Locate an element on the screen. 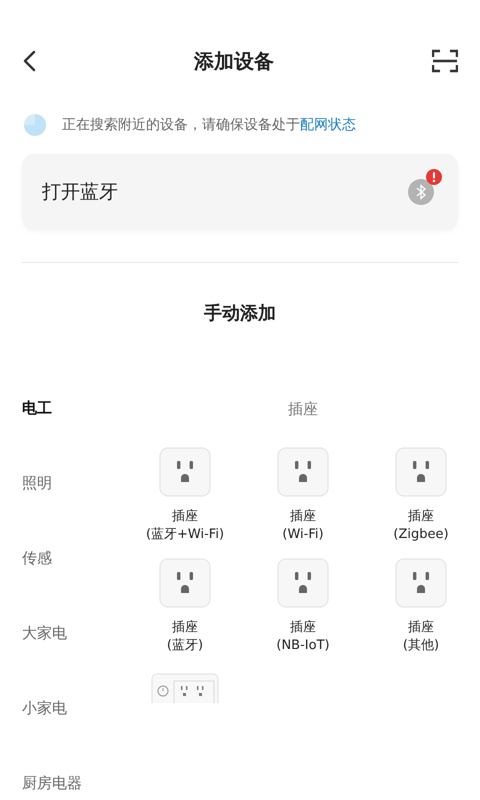 The height and width of the screenshot is (800, 480). bluetooth-label: 打开蓝牙 is located at coordinates (80, 192).